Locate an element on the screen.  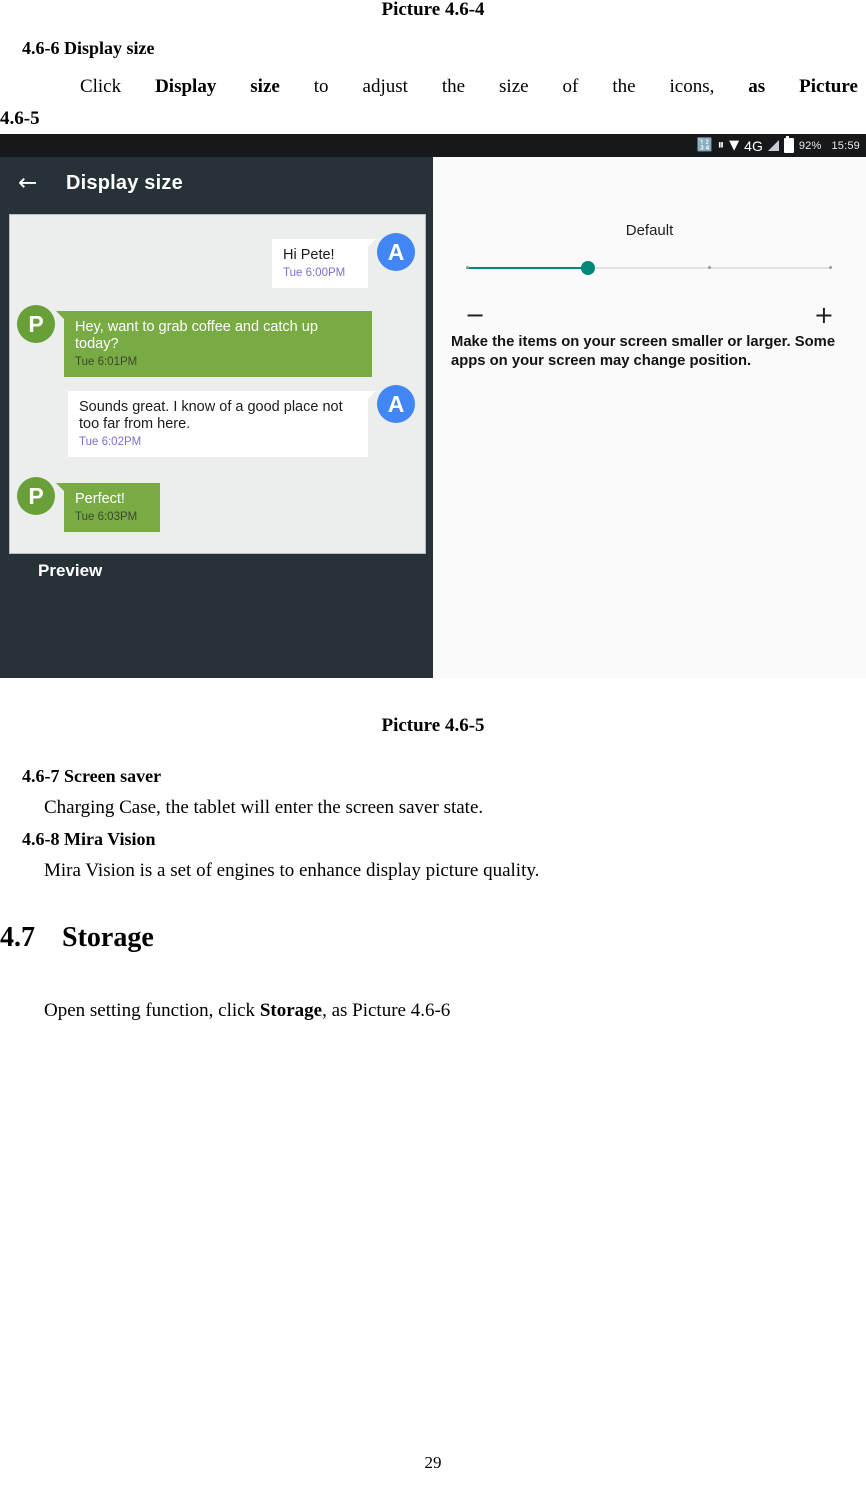
heading-4-6-8: 4.6-8 Mira Vision is located at coordinates (89, 839).